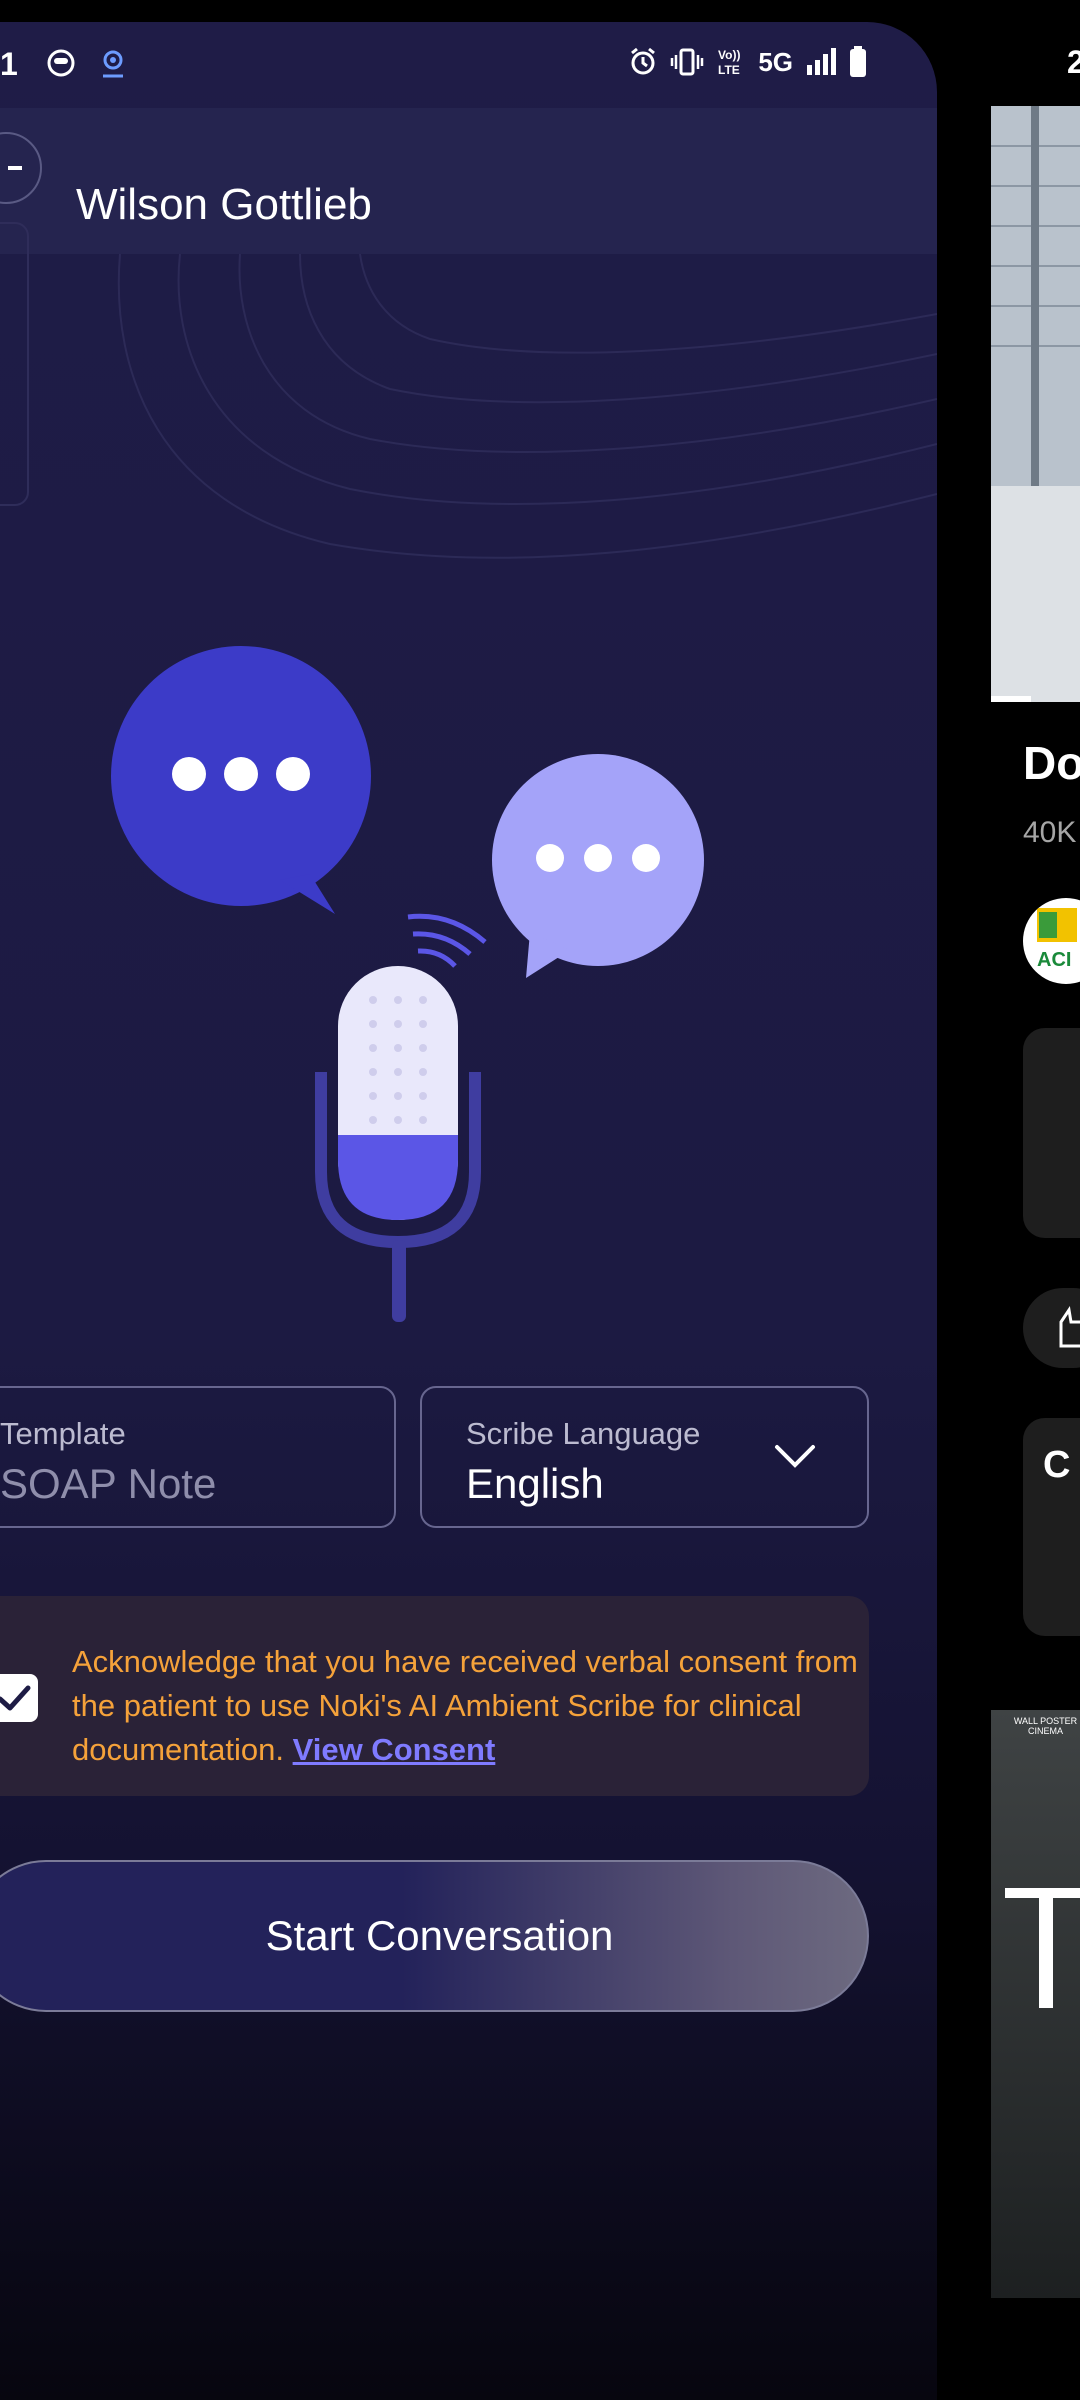 The width and height of the screenshot is (1080, 2400). What do you see at coordinates (401, 1117) in the screenshot?
I see `microphone-icon` at bounding box center [401, 1117].